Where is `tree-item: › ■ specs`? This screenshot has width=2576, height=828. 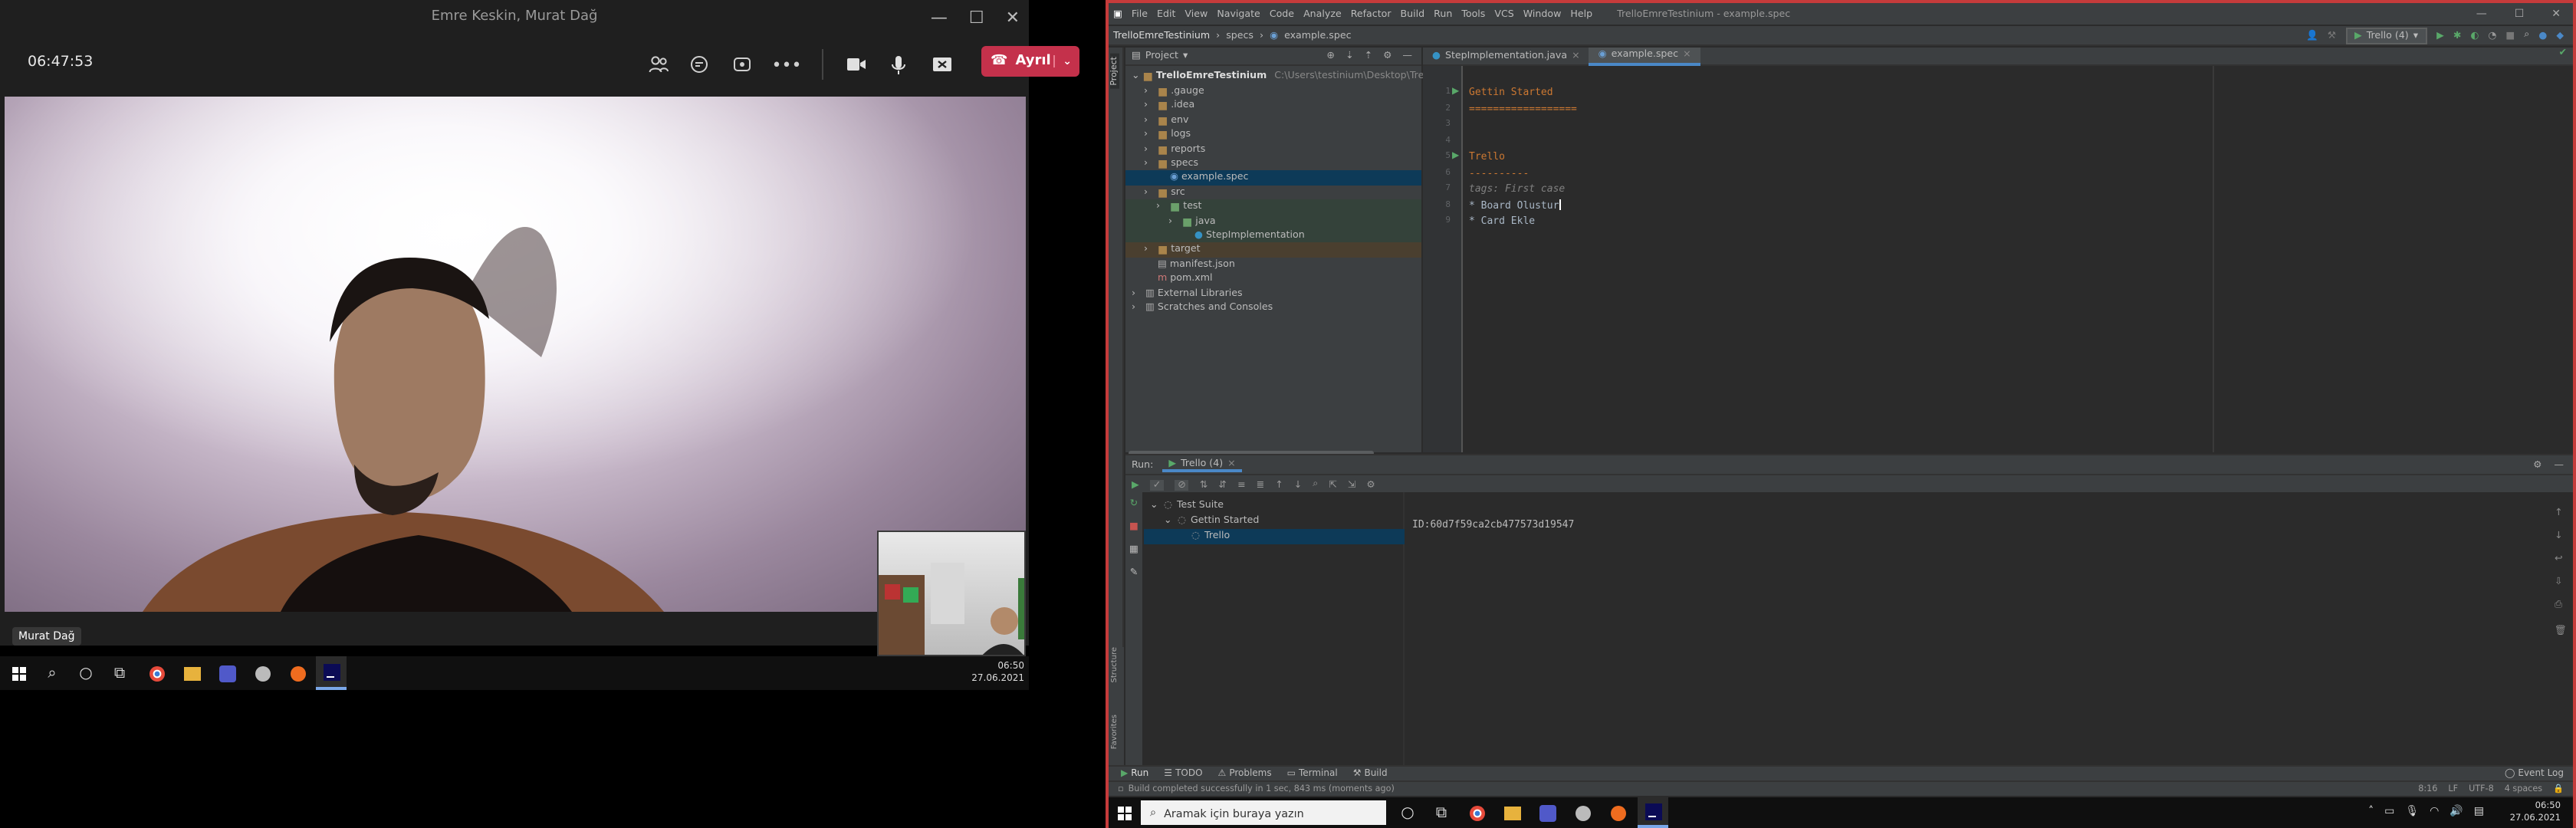 tree-item: › ■ specs is located at coordinates (1273, 164).